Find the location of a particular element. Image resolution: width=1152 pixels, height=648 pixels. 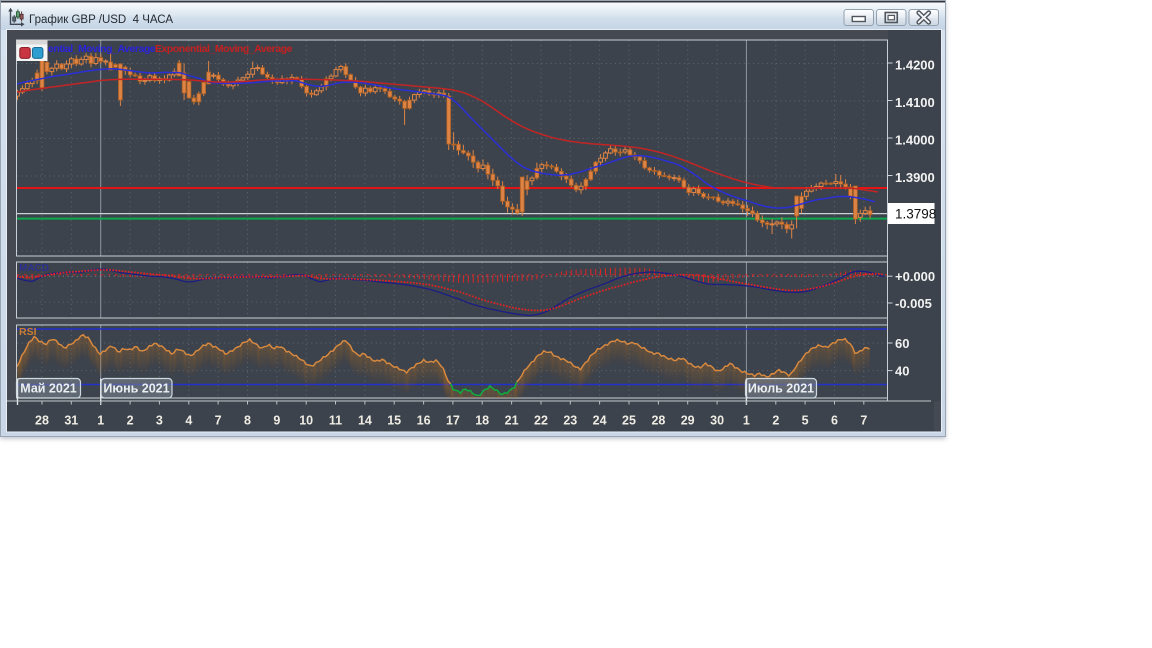

svg-text: Июнь 2021 is located at coordinates (136, 389).